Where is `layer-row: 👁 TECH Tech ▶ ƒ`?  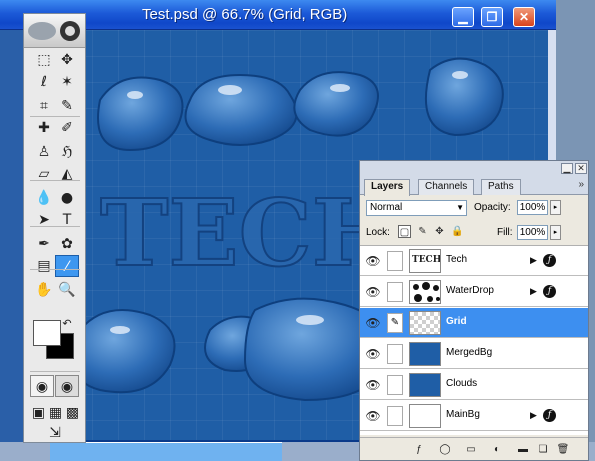 layer-row: 👁 TECH Tech ▶ ƒ is located at coordinates (474, 261).